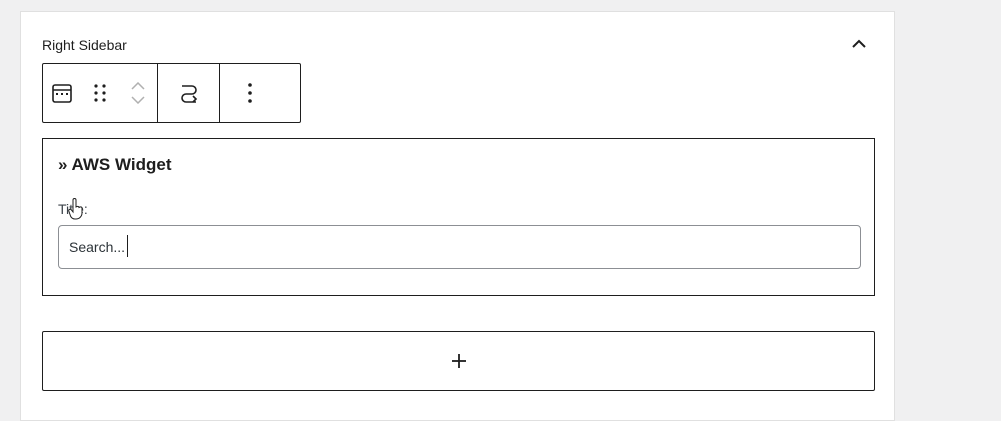  I want to click on widget-title: » AWS Widget, so click(115, 164).